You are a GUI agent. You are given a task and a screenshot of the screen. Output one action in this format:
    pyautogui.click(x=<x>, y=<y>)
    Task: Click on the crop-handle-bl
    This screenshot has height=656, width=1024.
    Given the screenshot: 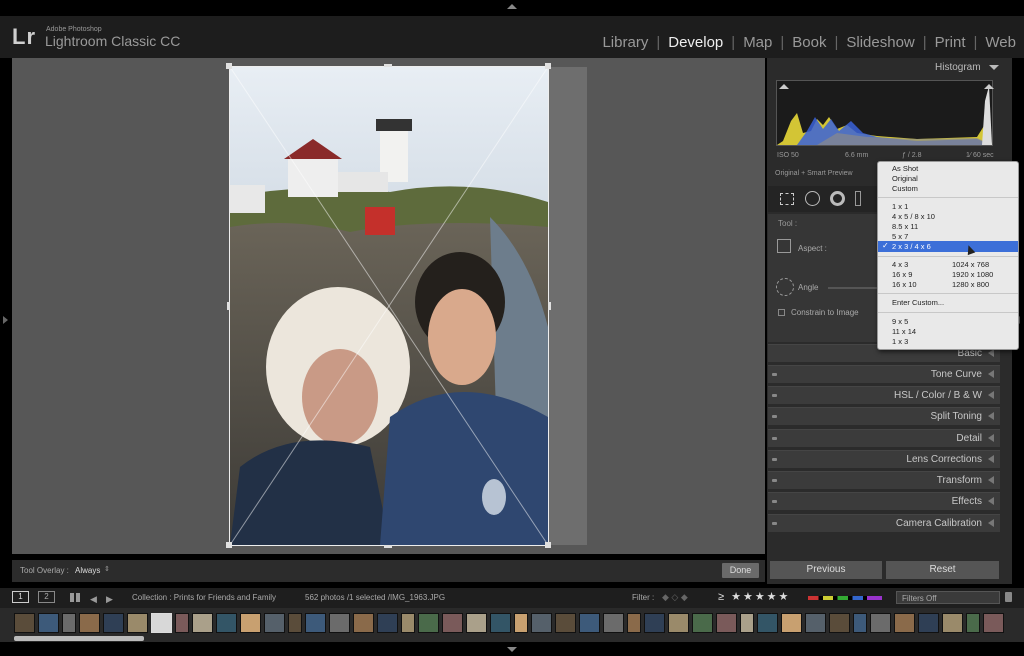 What is the action you would take?
    pyautogui.click(x=229, y=545)
    